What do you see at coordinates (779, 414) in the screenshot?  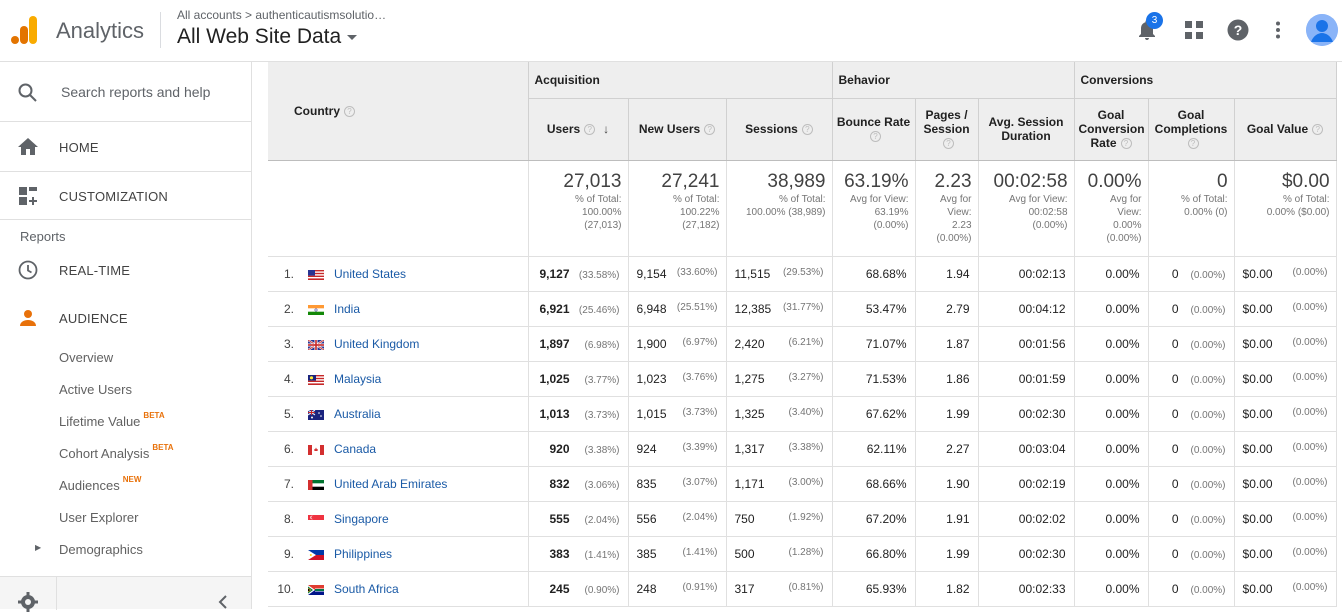 I see `sessions-cell: 1,325 (3.40%)` at bounding box center [779, 414].